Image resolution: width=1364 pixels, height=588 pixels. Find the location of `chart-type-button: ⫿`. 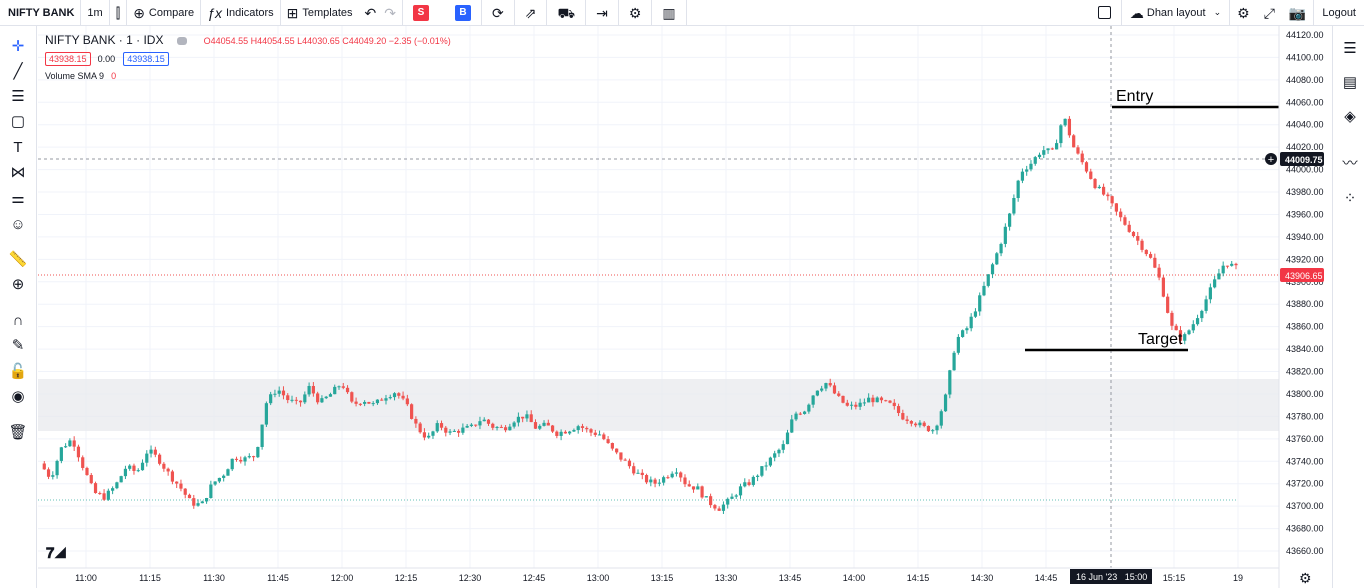

chart-type-button: ⫿ is located at coordinates (119, 13).